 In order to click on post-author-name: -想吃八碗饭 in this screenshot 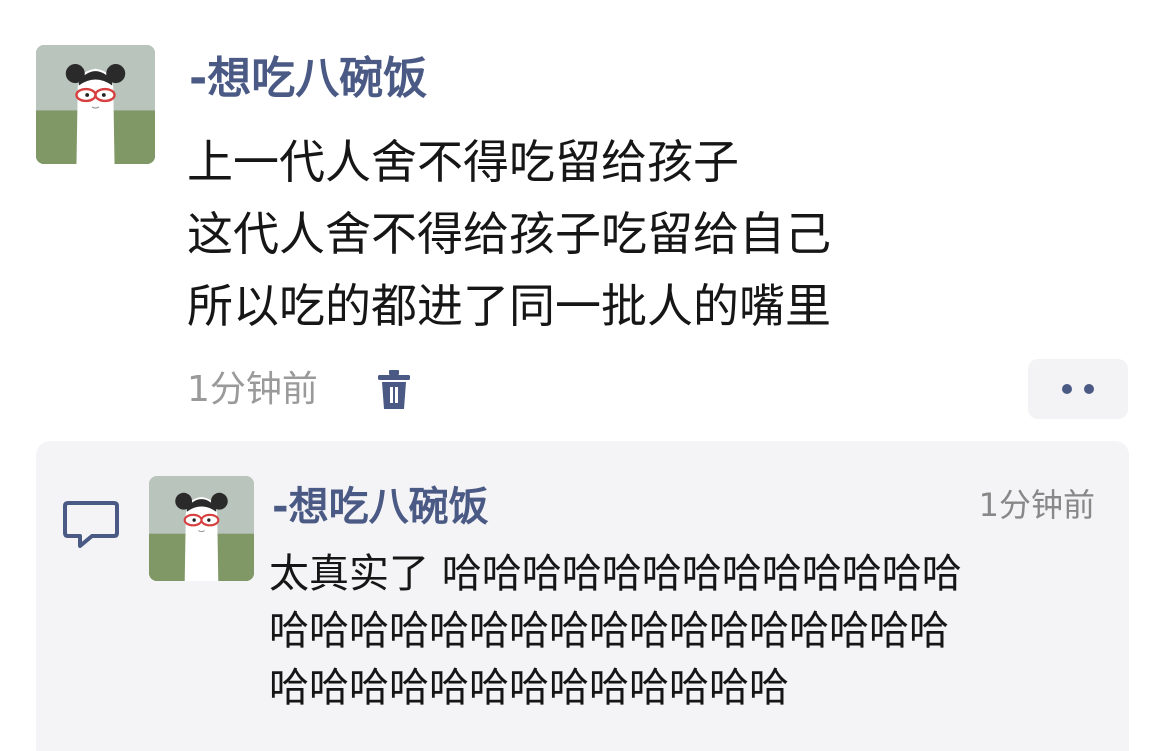, I will do `click(308, 79)`.